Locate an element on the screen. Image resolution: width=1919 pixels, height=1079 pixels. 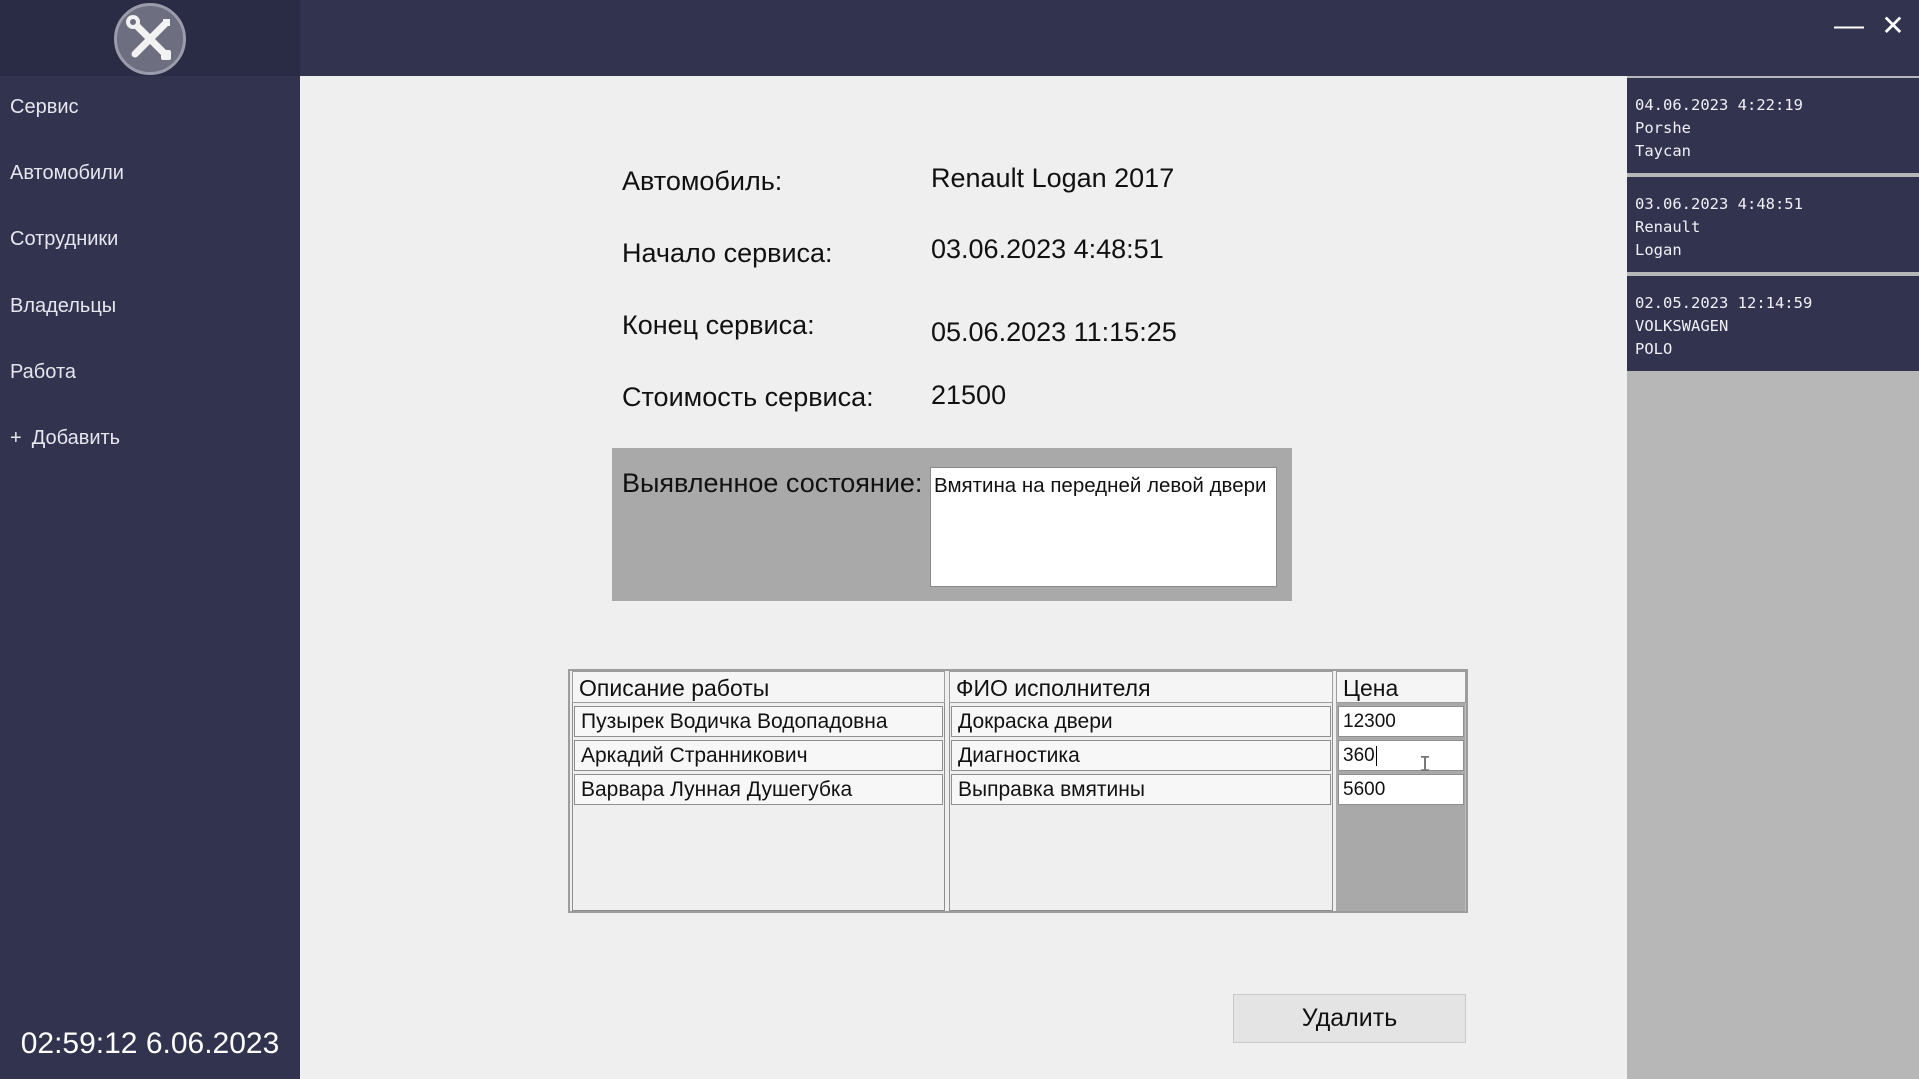
end-label: Конец сервиса: is located at coordinates (718, 325).